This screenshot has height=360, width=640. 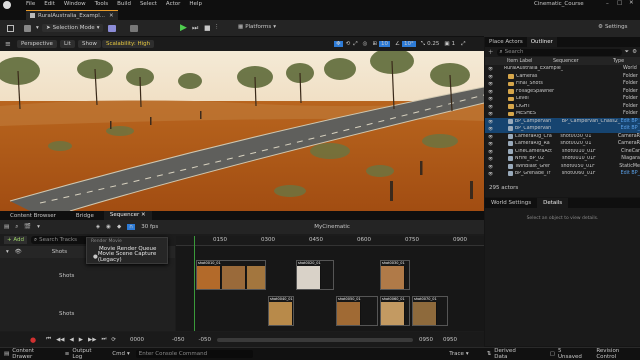 I want to click on start-frame: 0000, so click(x=137, y=340).